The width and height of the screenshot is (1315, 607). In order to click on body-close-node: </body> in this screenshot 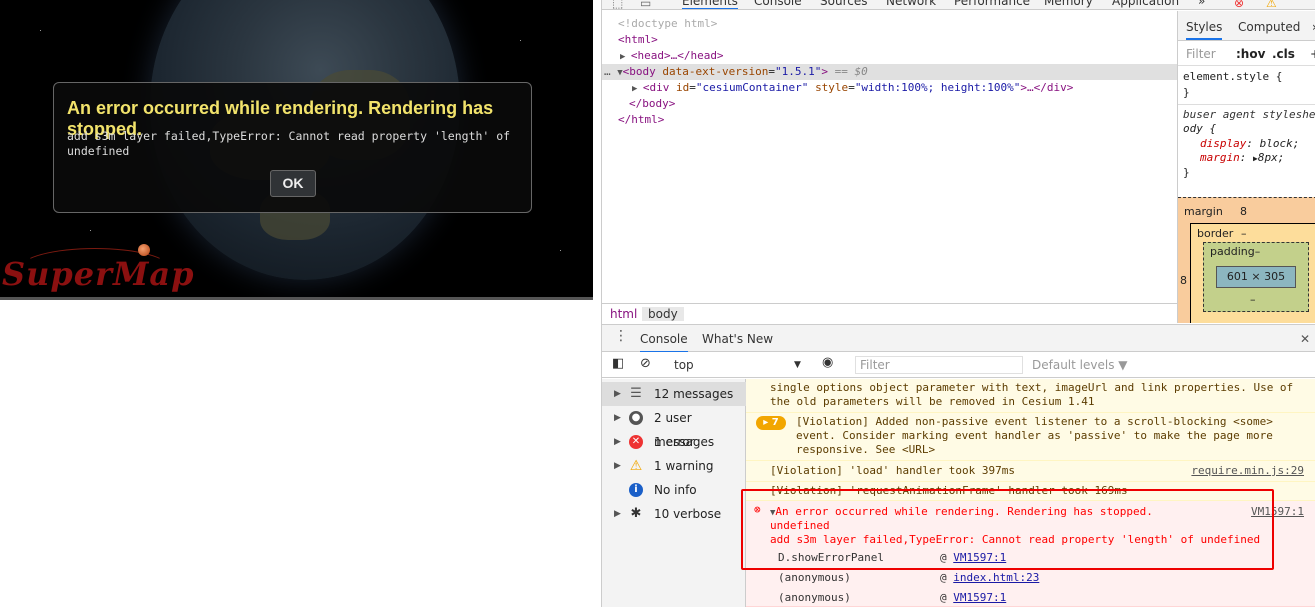, I will do `click(652, 103)`.